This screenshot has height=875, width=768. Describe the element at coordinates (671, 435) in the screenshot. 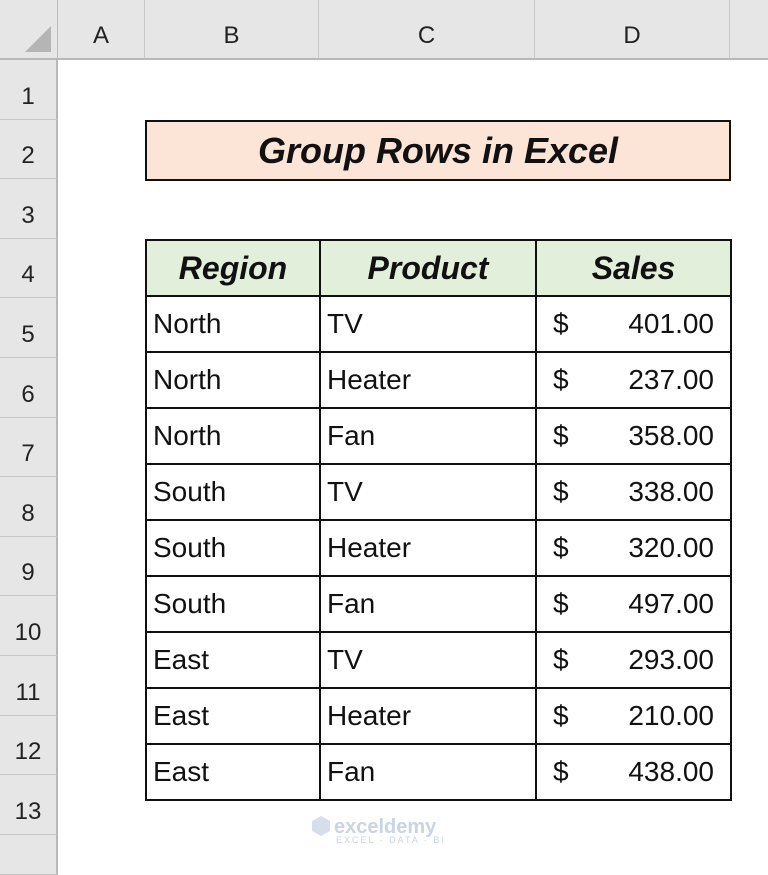

I see `sales-value: 358.00` at that location.